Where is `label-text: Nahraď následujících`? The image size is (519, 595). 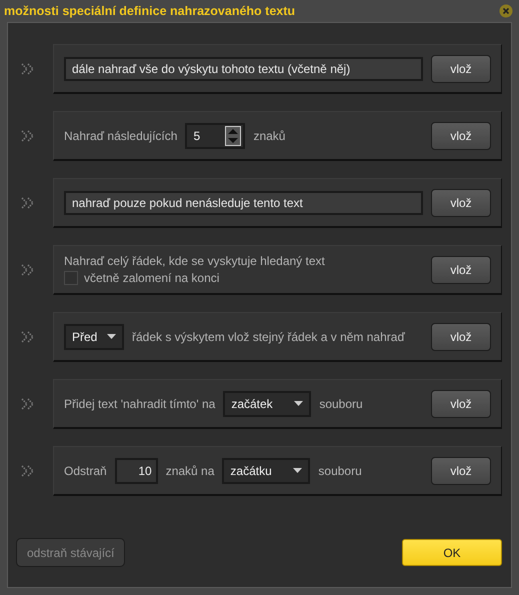 label-text: Nahraď následujících is located at coordinates (121, 135).